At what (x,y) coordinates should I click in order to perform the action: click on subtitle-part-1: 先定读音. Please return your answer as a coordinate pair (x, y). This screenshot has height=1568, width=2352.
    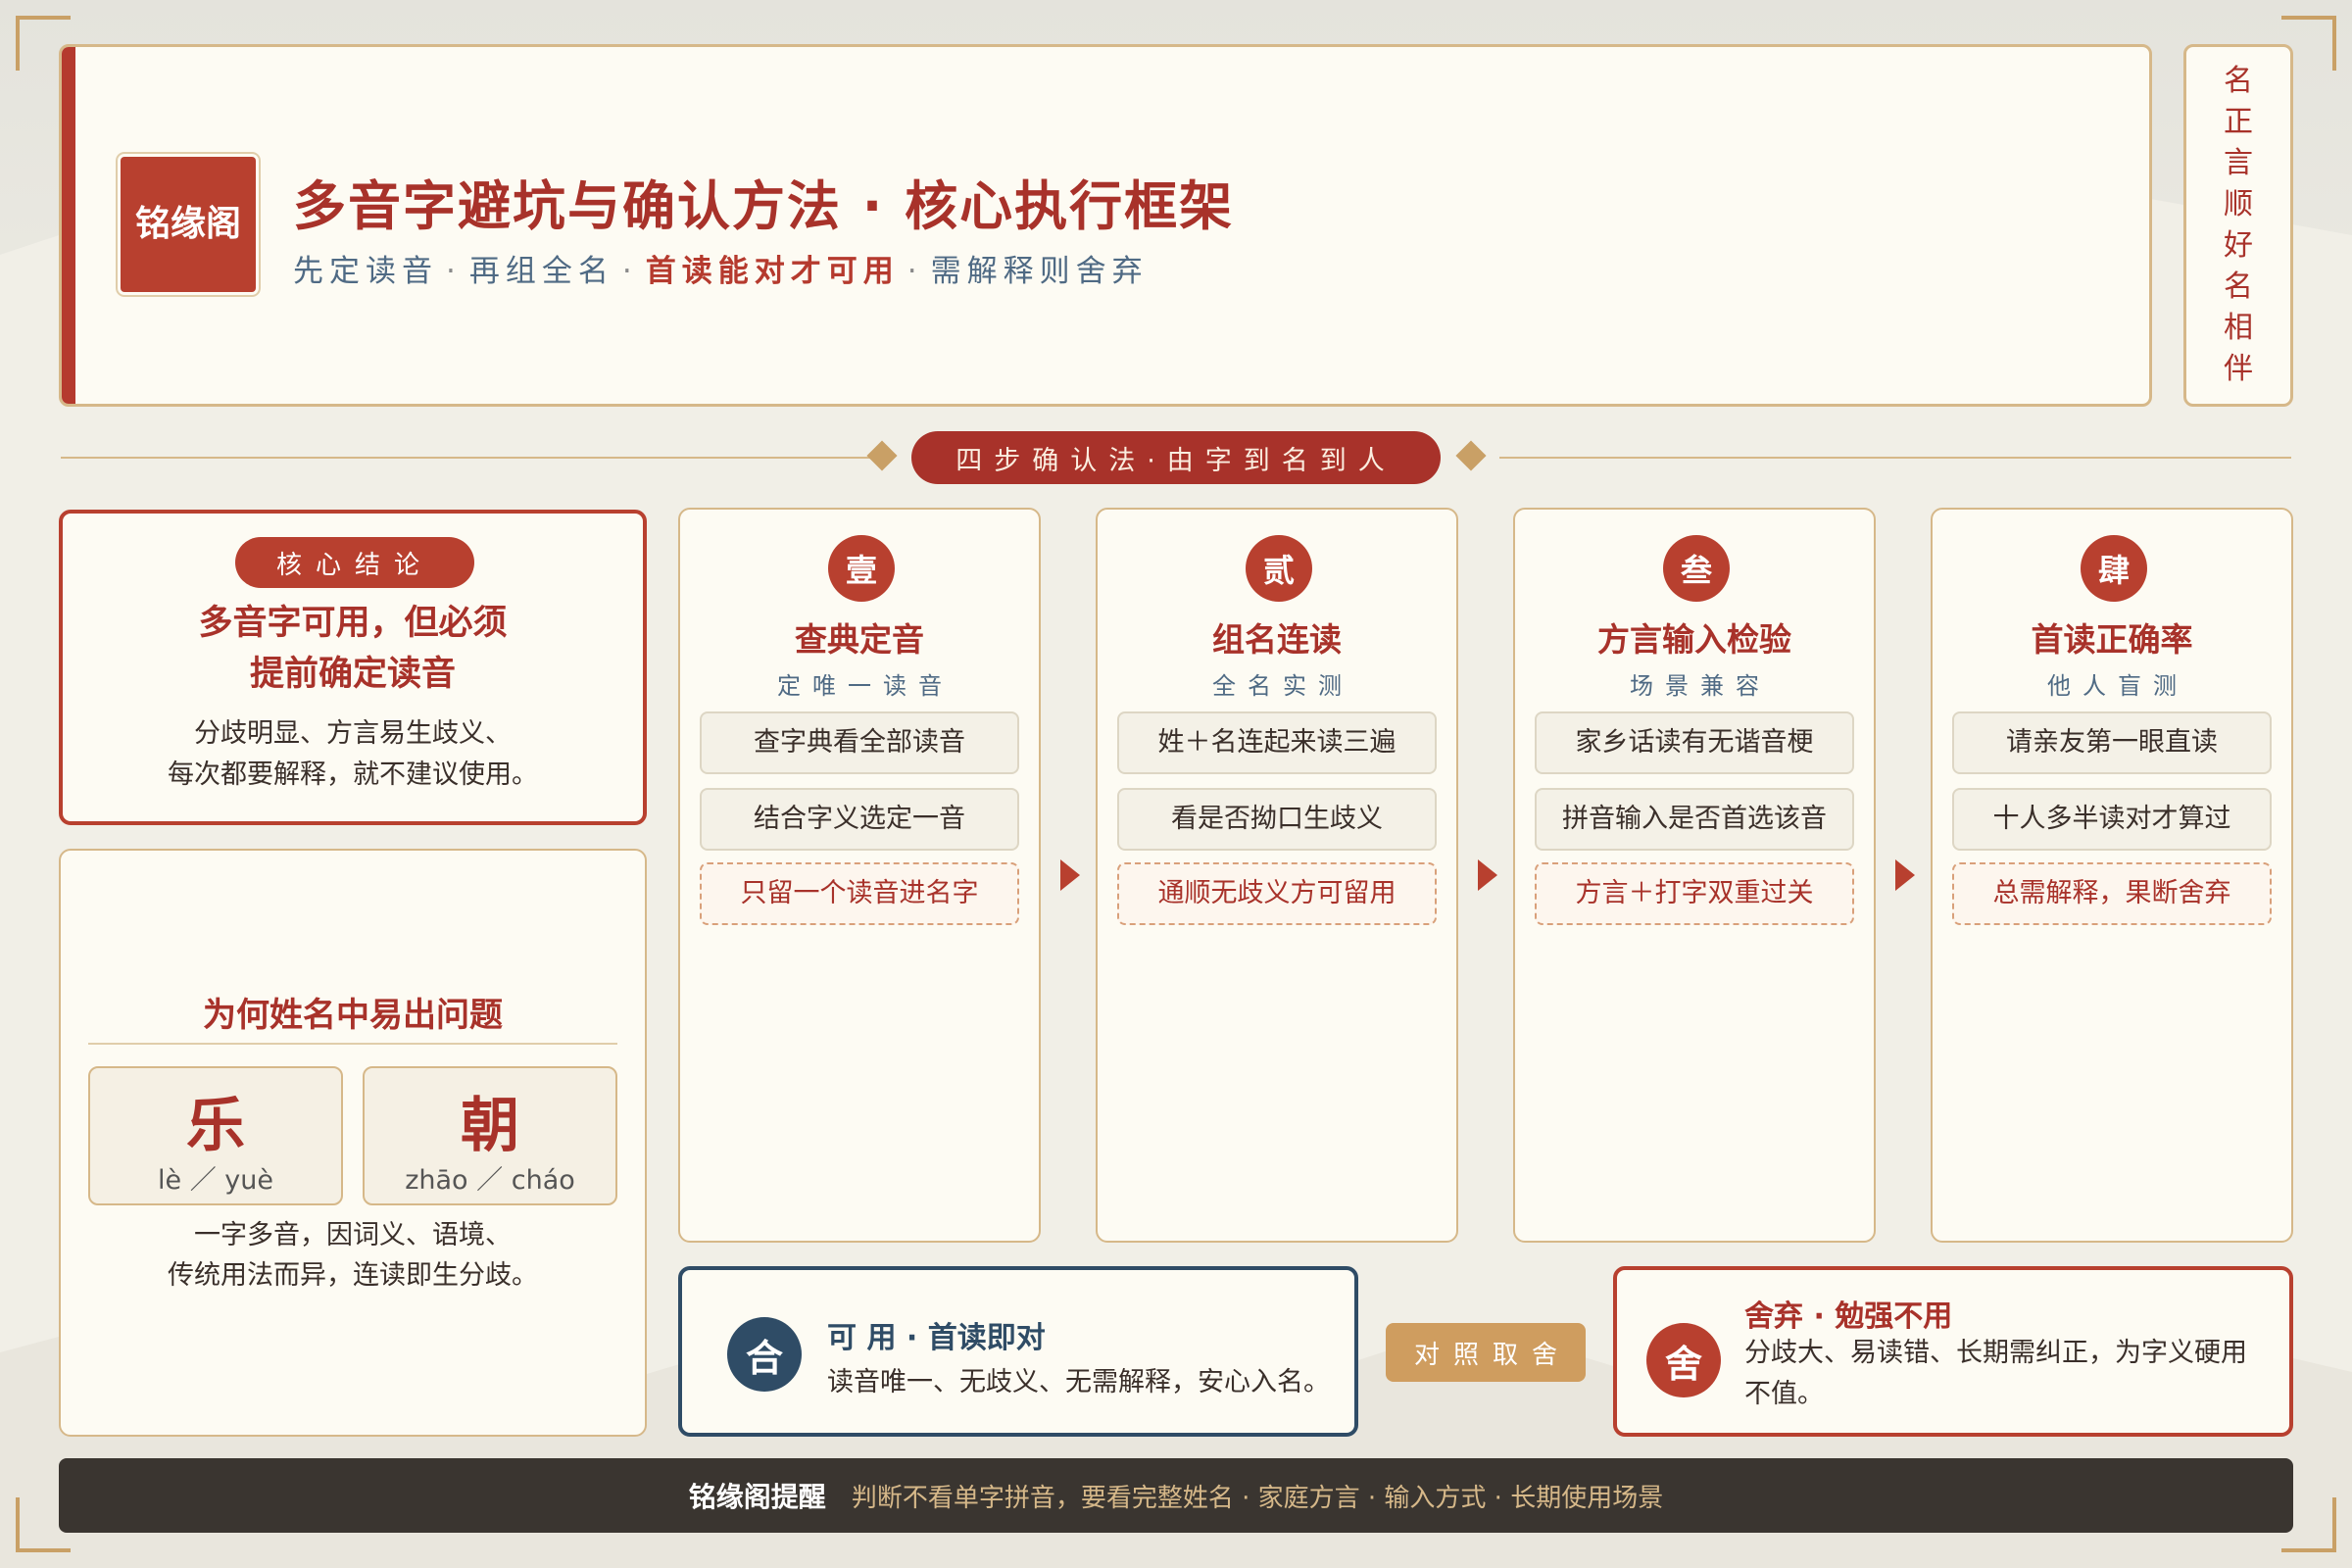
    Looking at the image, I should click on (365, 271).